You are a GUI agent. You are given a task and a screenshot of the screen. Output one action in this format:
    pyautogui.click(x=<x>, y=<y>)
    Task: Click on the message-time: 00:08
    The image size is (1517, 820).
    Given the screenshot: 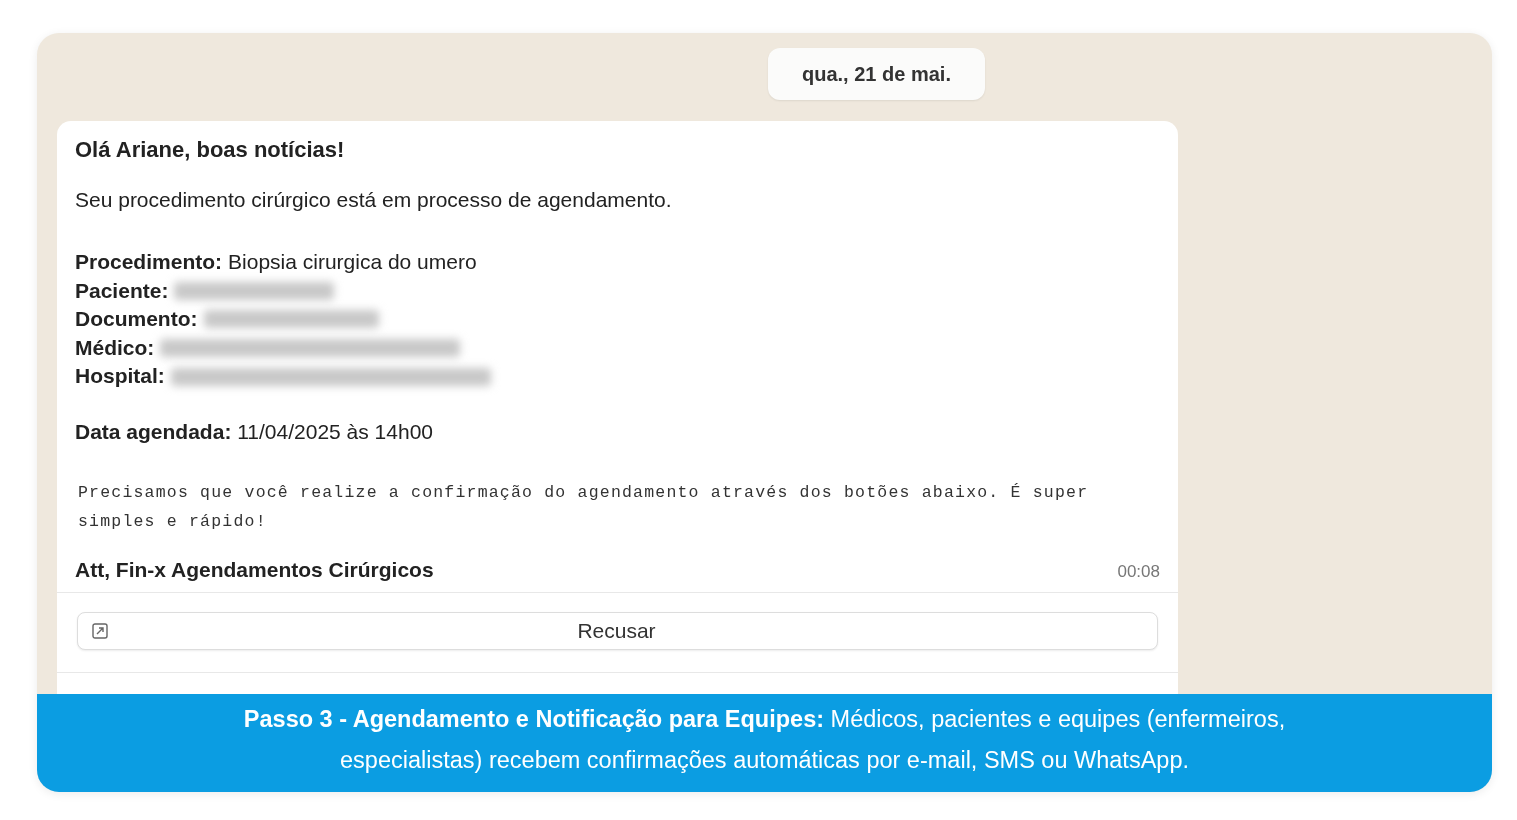 What is the action you would take?
    pyautogui.click(x=1138, y=571)
    